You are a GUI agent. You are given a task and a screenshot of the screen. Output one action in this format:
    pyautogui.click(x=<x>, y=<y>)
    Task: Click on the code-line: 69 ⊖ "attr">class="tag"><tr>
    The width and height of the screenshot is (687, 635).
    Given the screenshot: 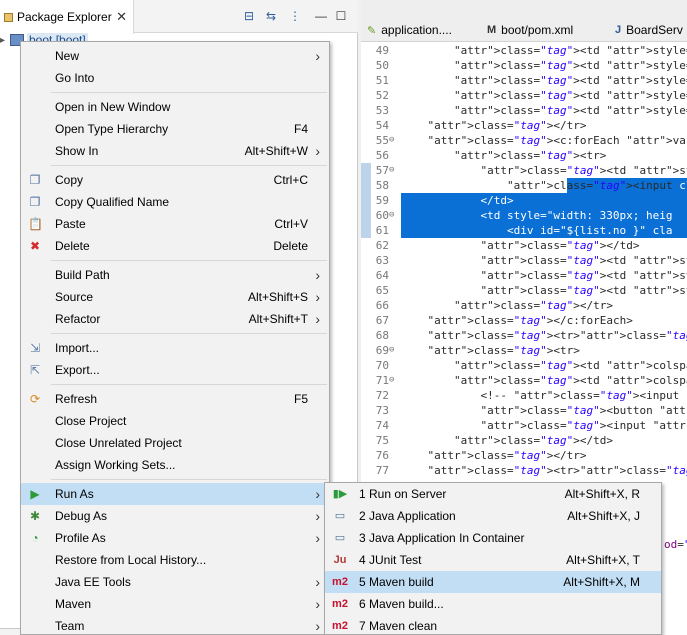 What is the action you would take?
    pyautogui.click(x=524, y=350)
    